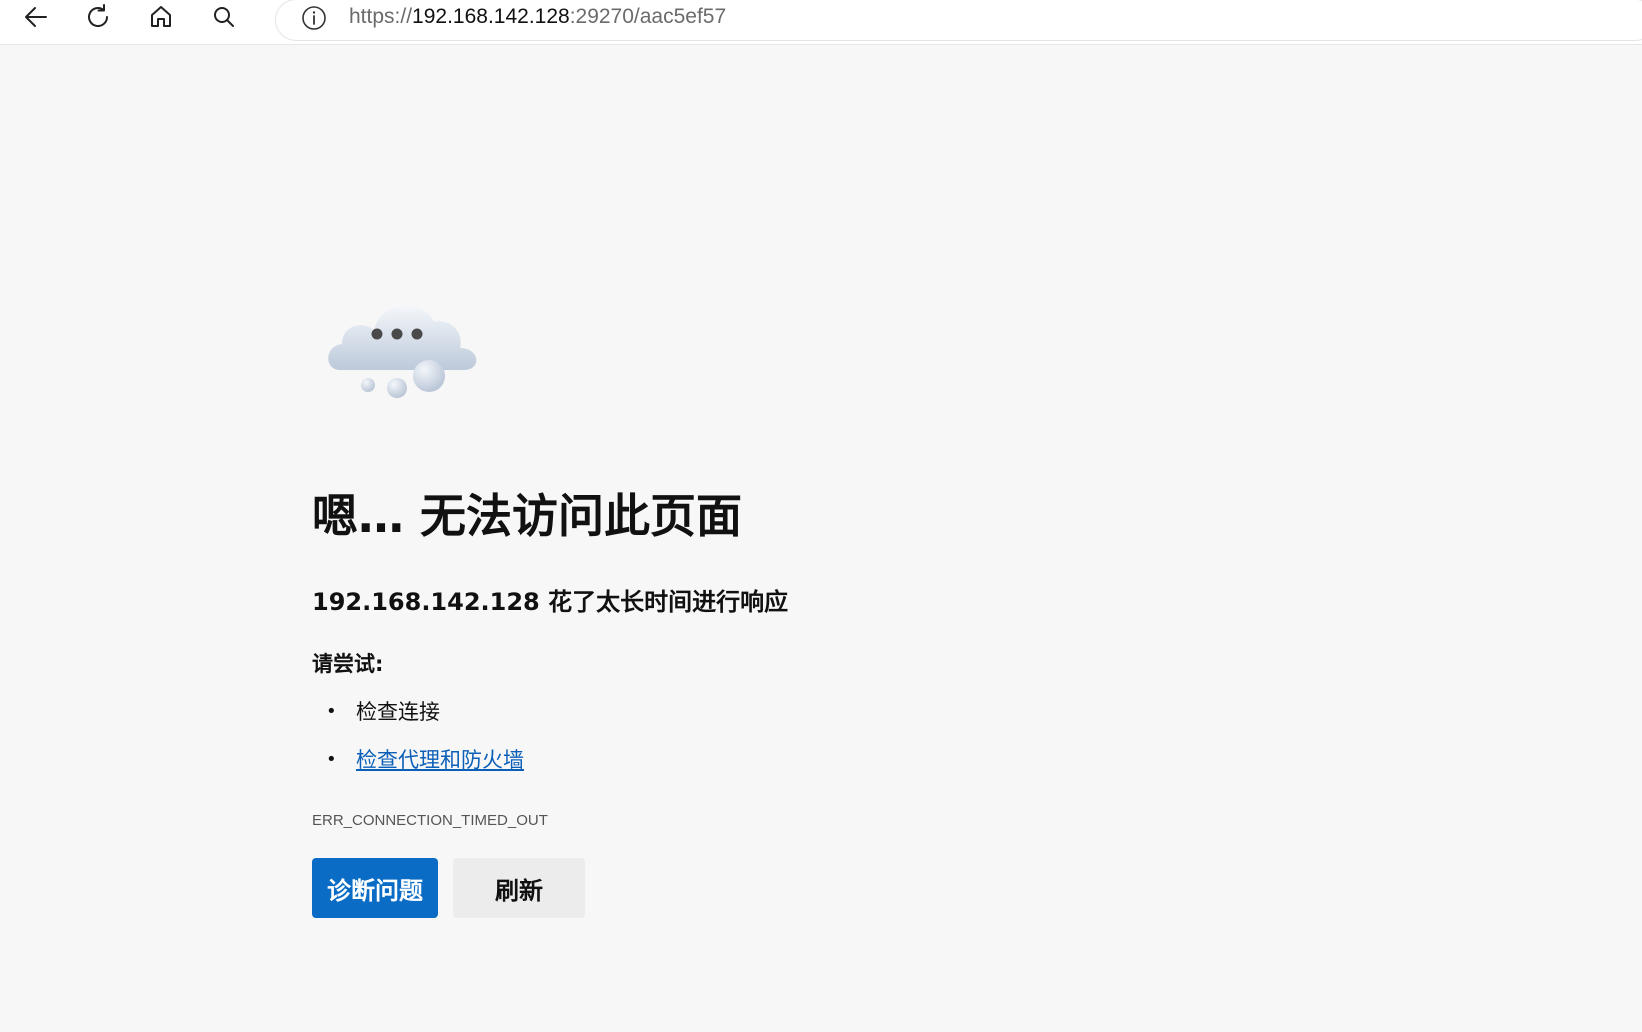 This screenshot has height=1032, width=1642. Describe the element at coordinates (491, 16) in the screenshot. I see `url-host: 192.168.142.128` at that location.